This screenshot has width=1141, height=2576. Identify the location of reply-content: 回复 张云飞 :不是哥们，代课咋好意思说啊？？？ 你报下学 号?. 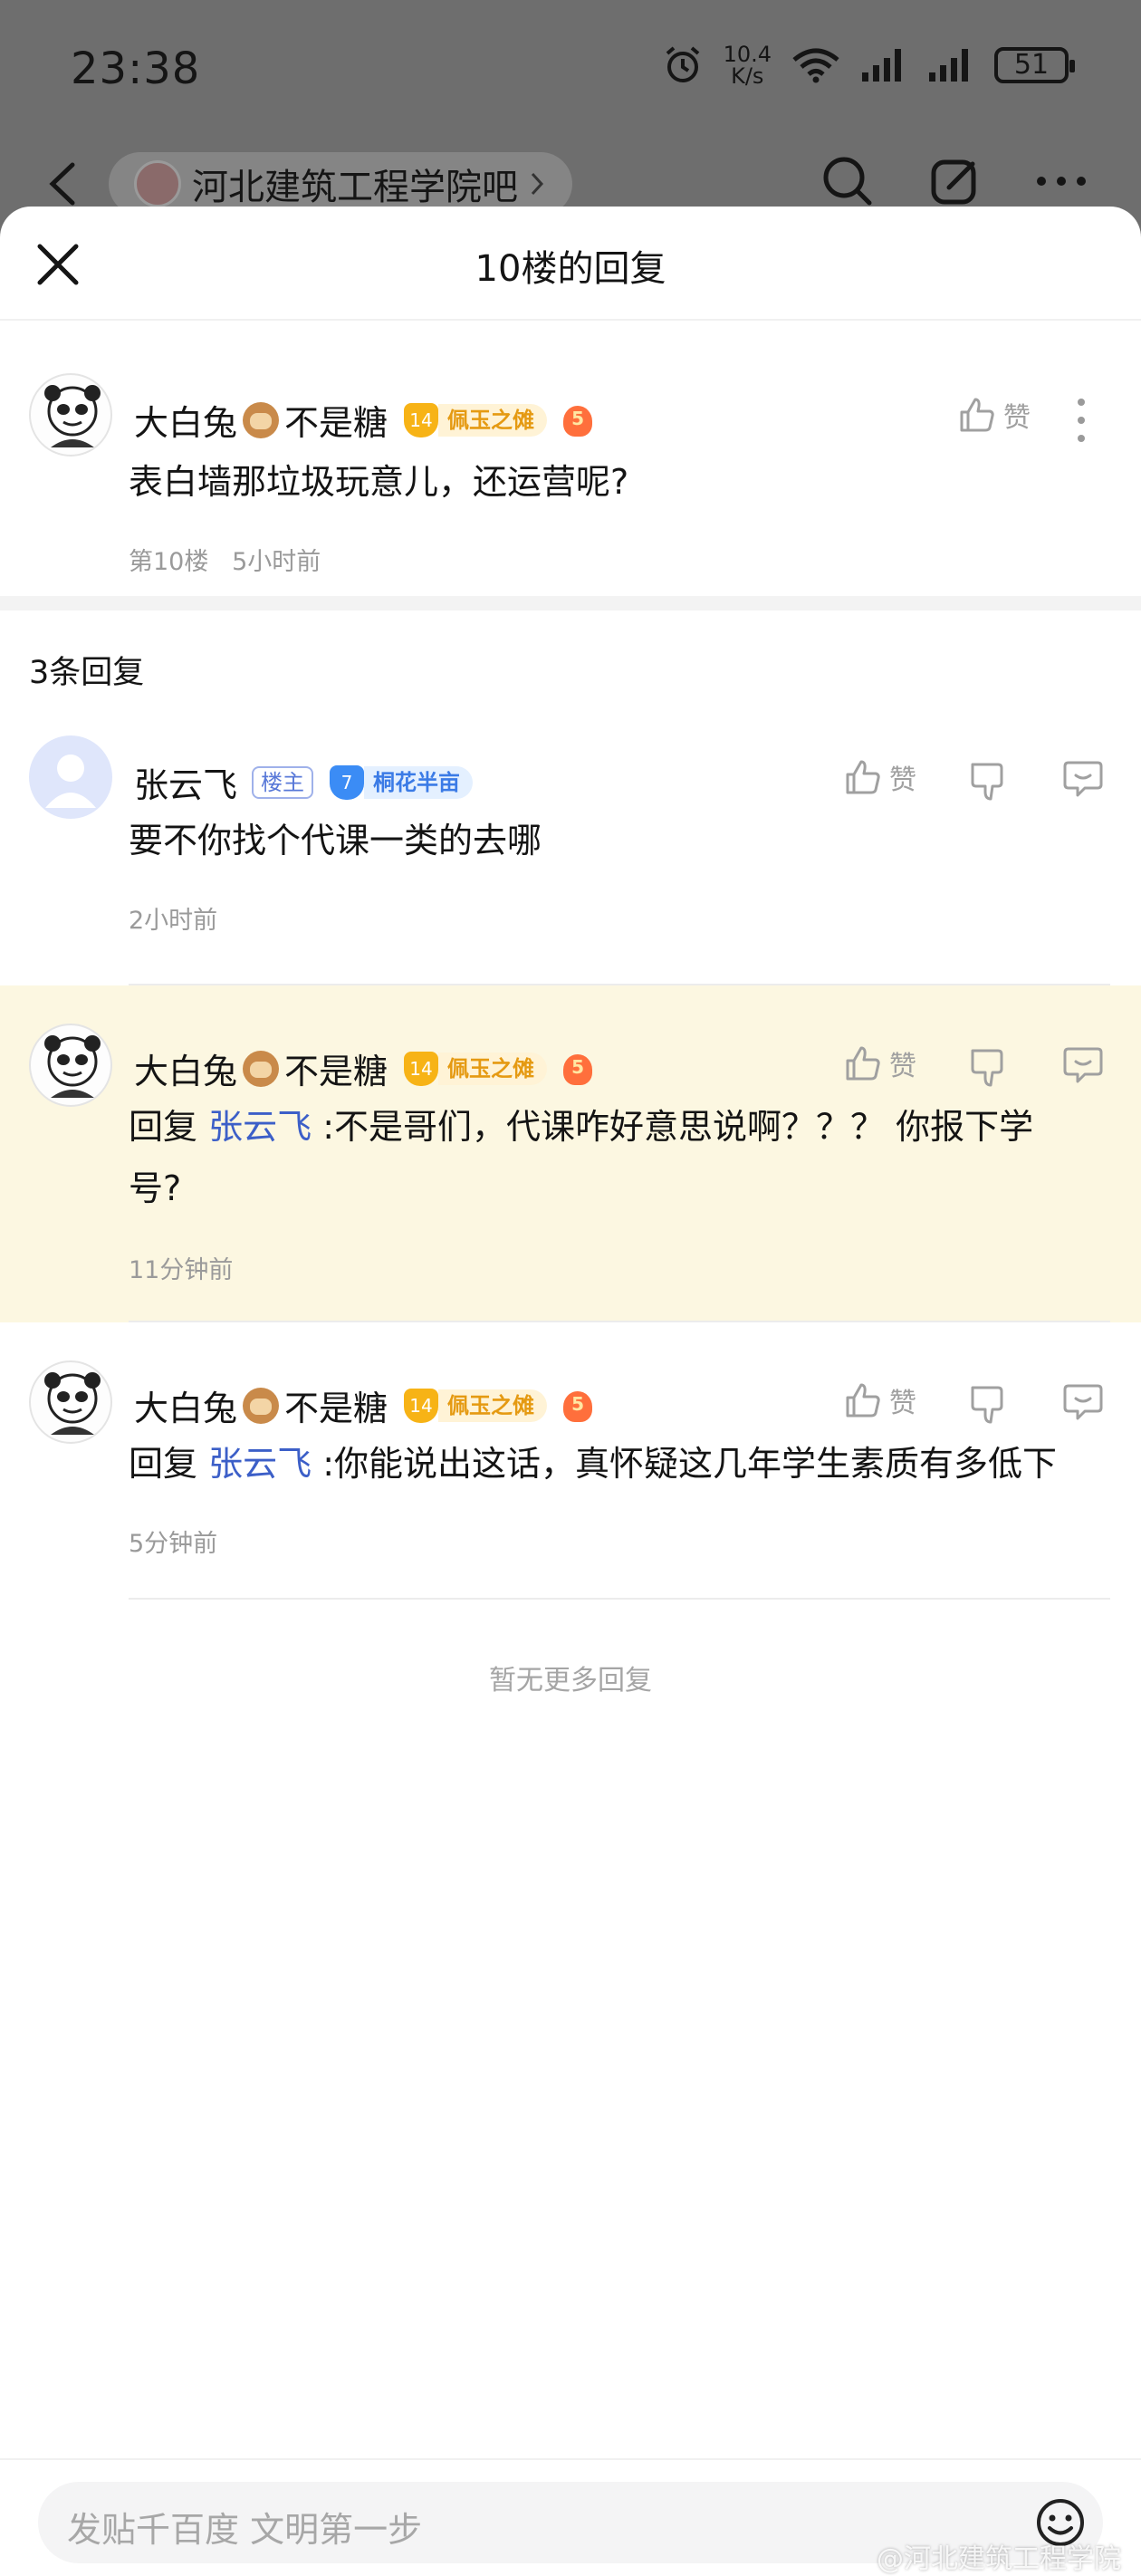
(618, 1157).